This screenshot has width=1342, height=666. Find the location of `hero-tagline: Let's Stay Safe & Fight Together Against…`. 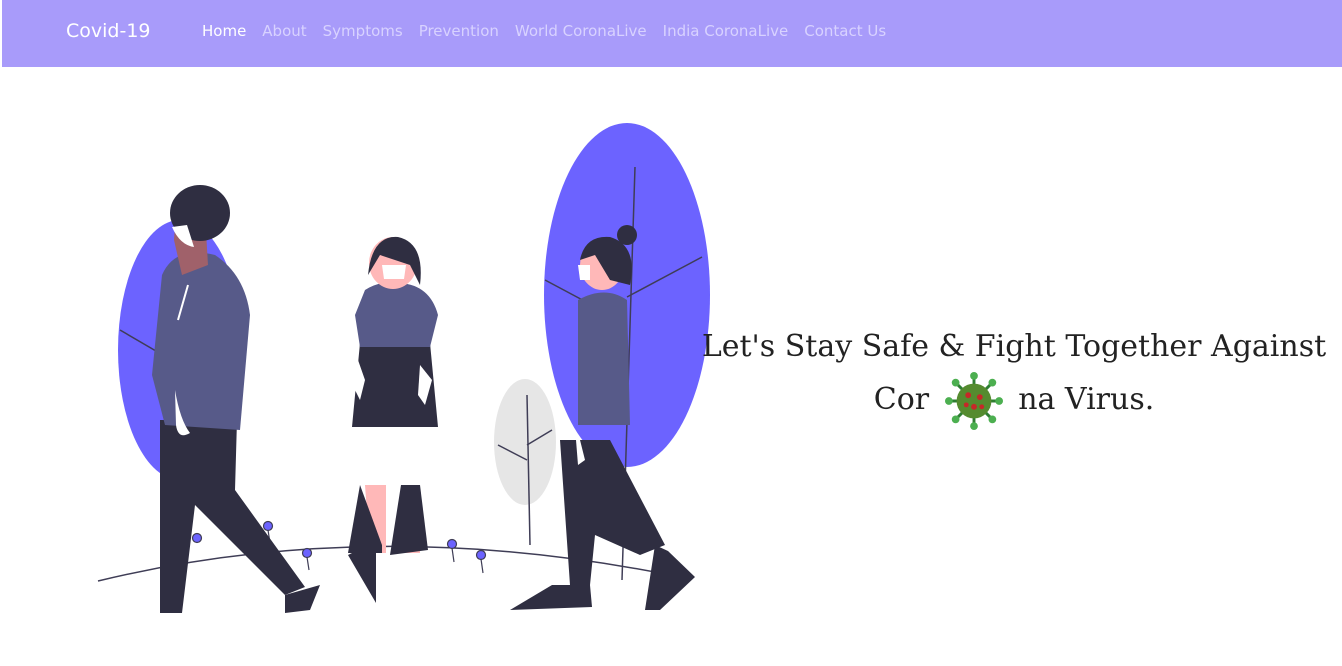

hero-tagline: Let's Stay Safe & Fight Together Against… is located at coordinates (1014, 376).